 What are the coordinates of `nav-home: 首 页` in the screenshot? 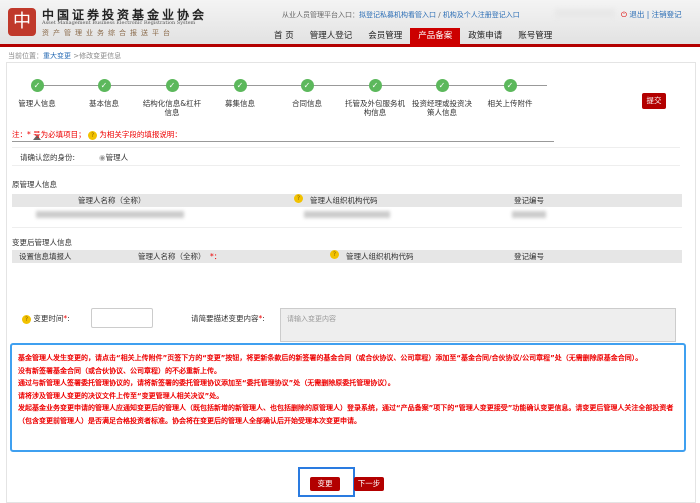 It's located at (284, 37).